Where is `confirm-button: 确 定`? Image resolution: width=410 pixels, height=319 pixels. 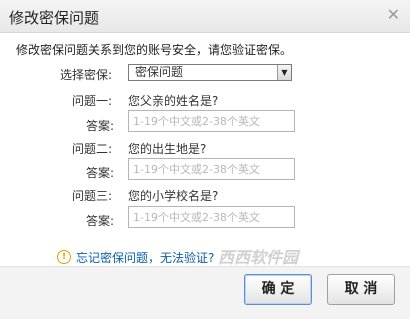
confirm-button: 确 定 is located at coordinates (278, 289).